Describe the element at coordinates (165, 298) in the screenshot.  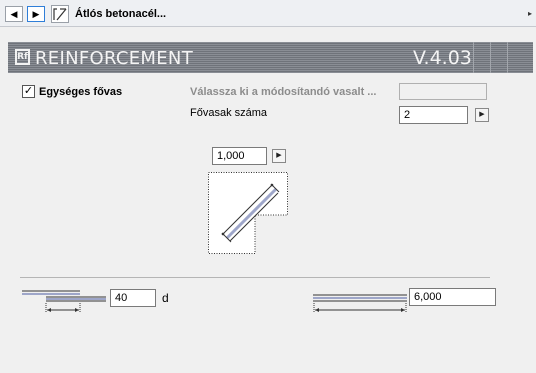
I see `lap-unit-label: d` at that location.